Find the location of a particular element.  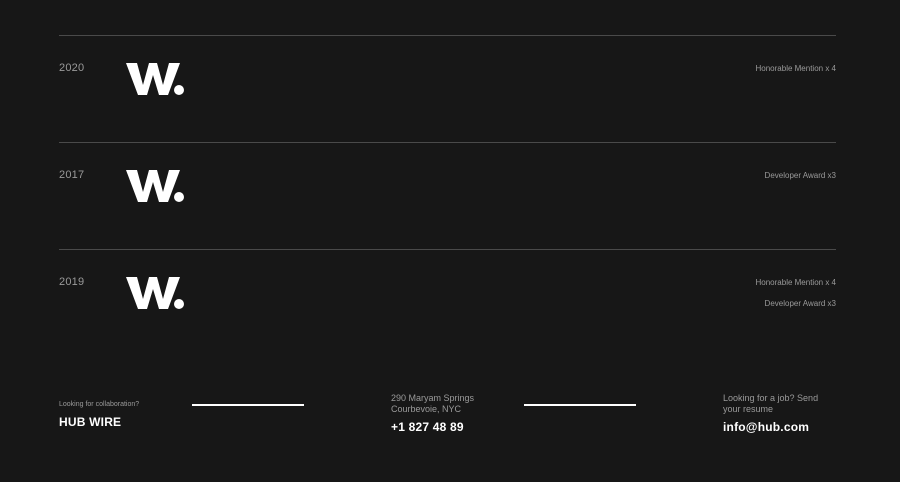

award-list: Honorable Mention x 4 is located at coordinates (796, 74).